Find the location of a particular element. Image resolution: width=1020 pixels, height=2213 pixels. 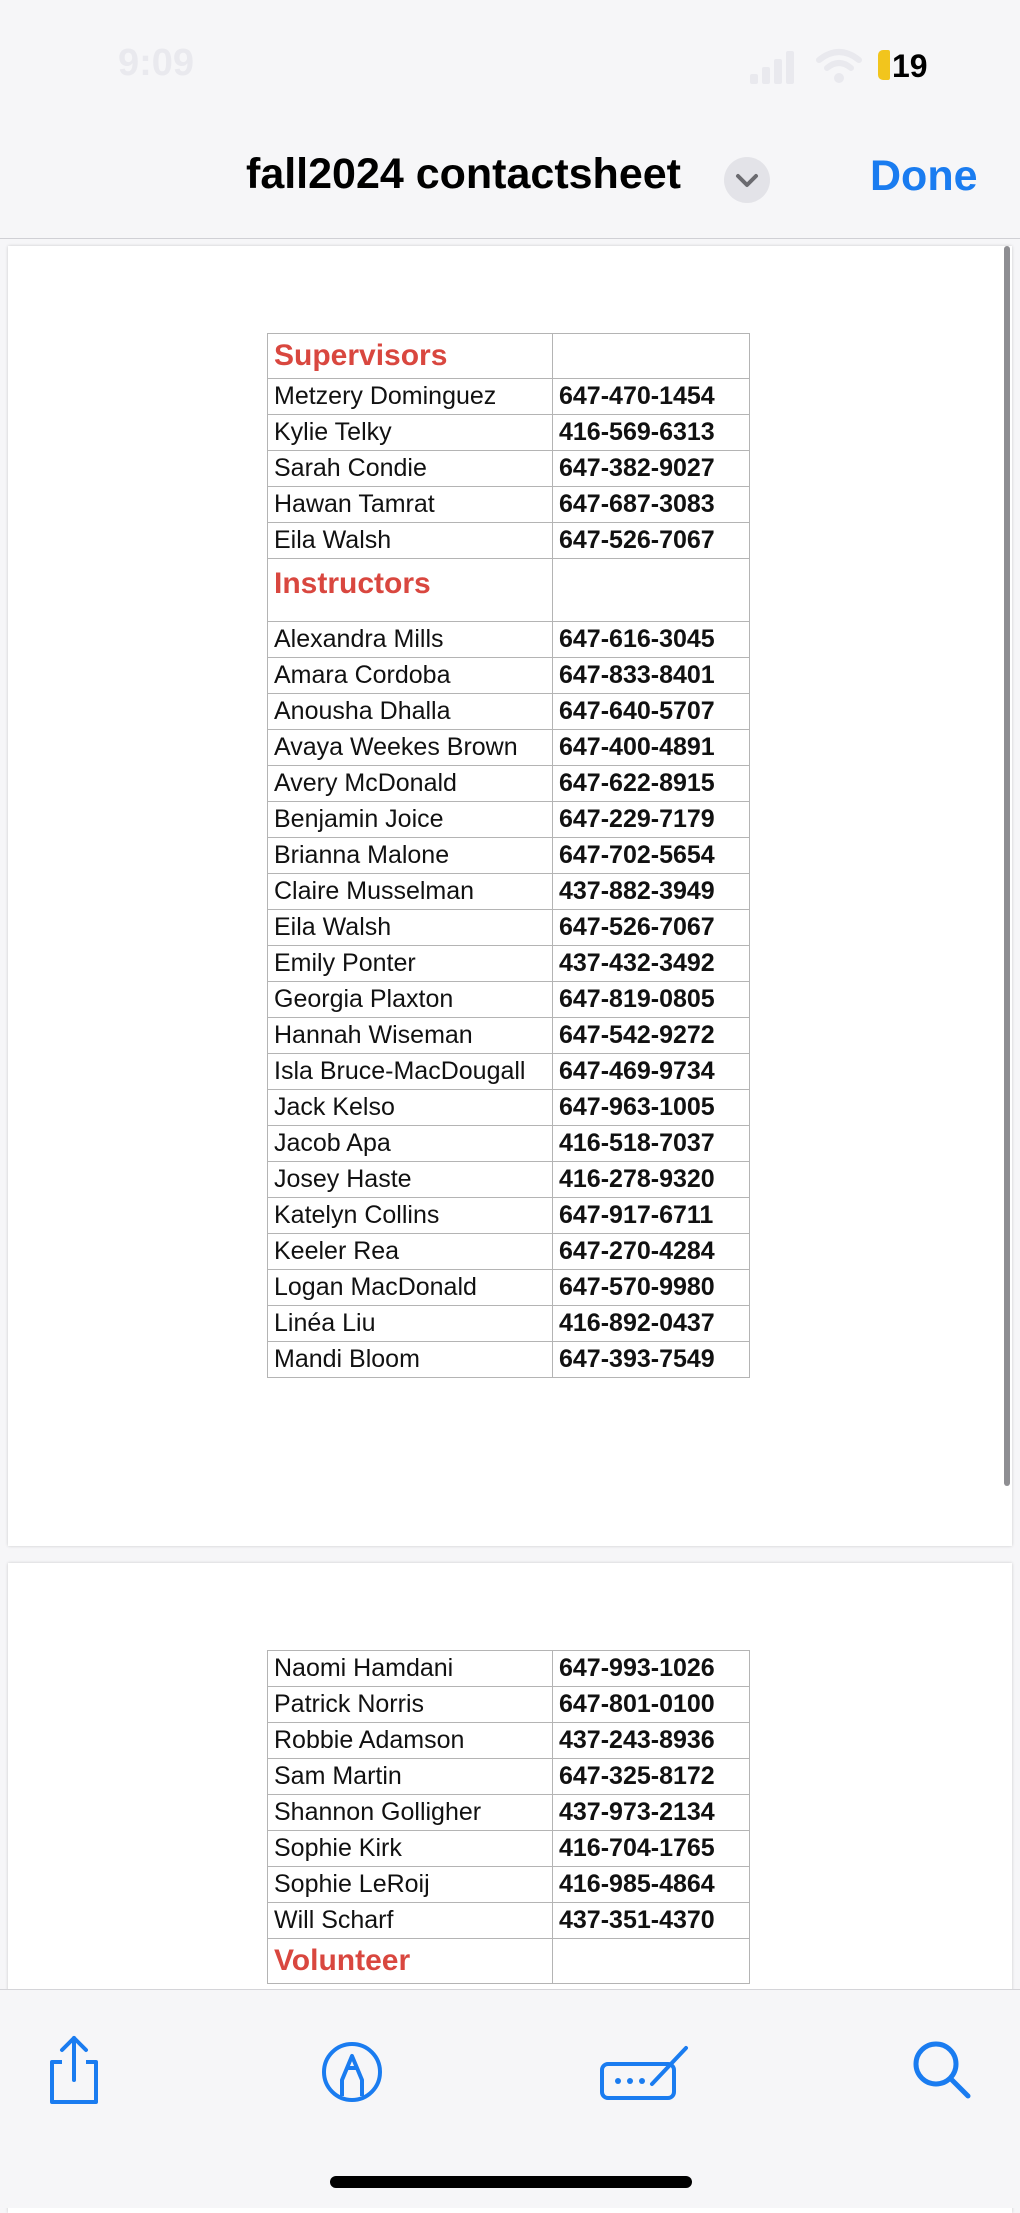

table-row: Shannon Golligher 437-973-2134 is located at coordinates (508, 1812).